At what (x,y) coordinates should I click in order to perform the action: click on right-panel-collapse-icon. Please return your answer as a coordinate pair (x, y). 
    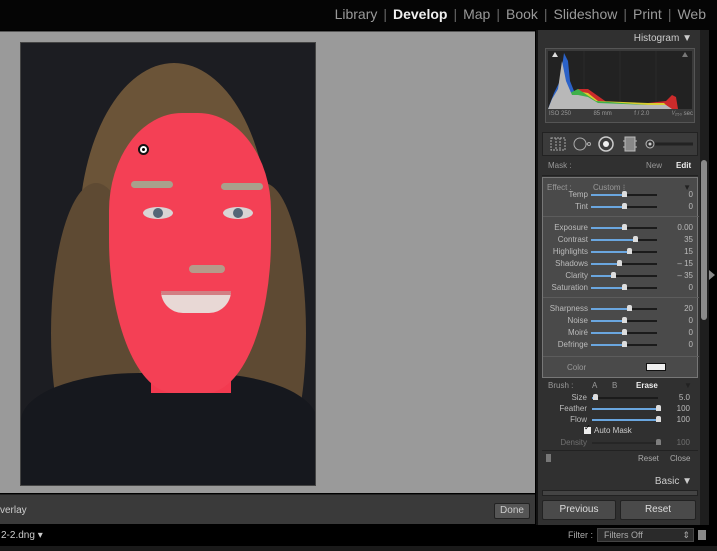
    Looking at the image, I should click on (712, 275).